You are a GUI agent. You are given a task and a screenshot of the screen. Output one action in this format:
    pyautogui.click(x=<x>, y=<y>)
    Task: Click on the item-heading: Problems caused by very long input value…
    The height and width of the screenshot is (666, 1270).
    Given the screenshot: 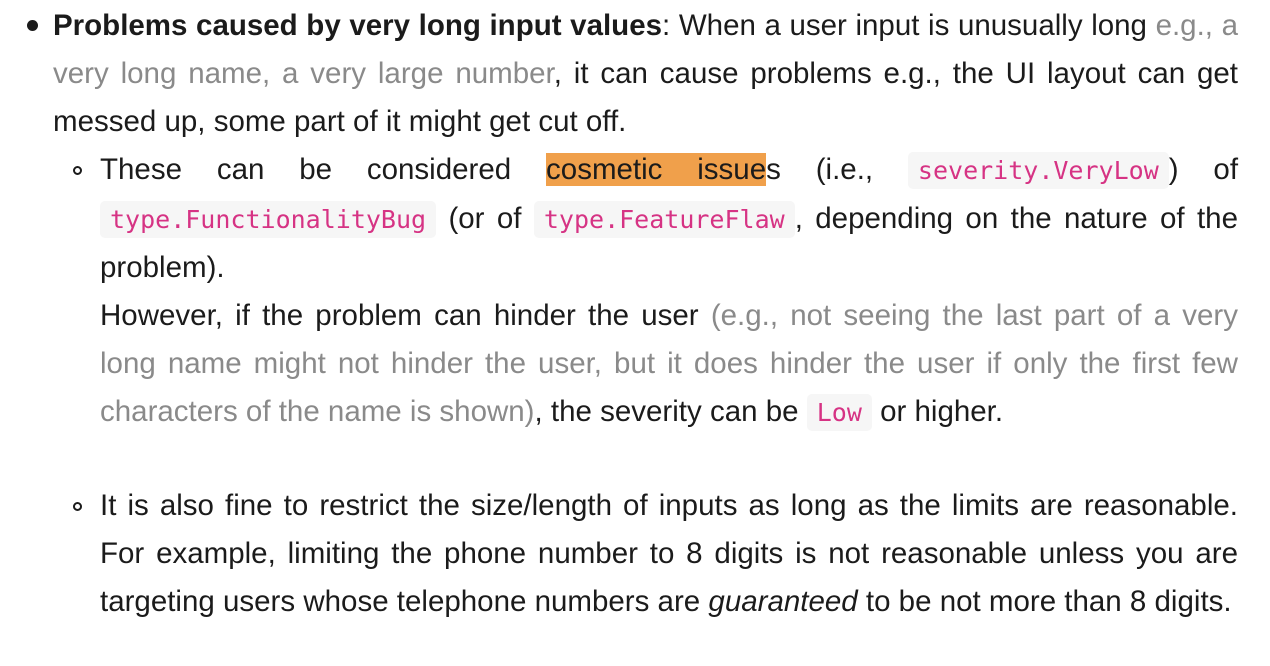 What is the action you would take?
    pyautogui.click(x=358, y=25)
    